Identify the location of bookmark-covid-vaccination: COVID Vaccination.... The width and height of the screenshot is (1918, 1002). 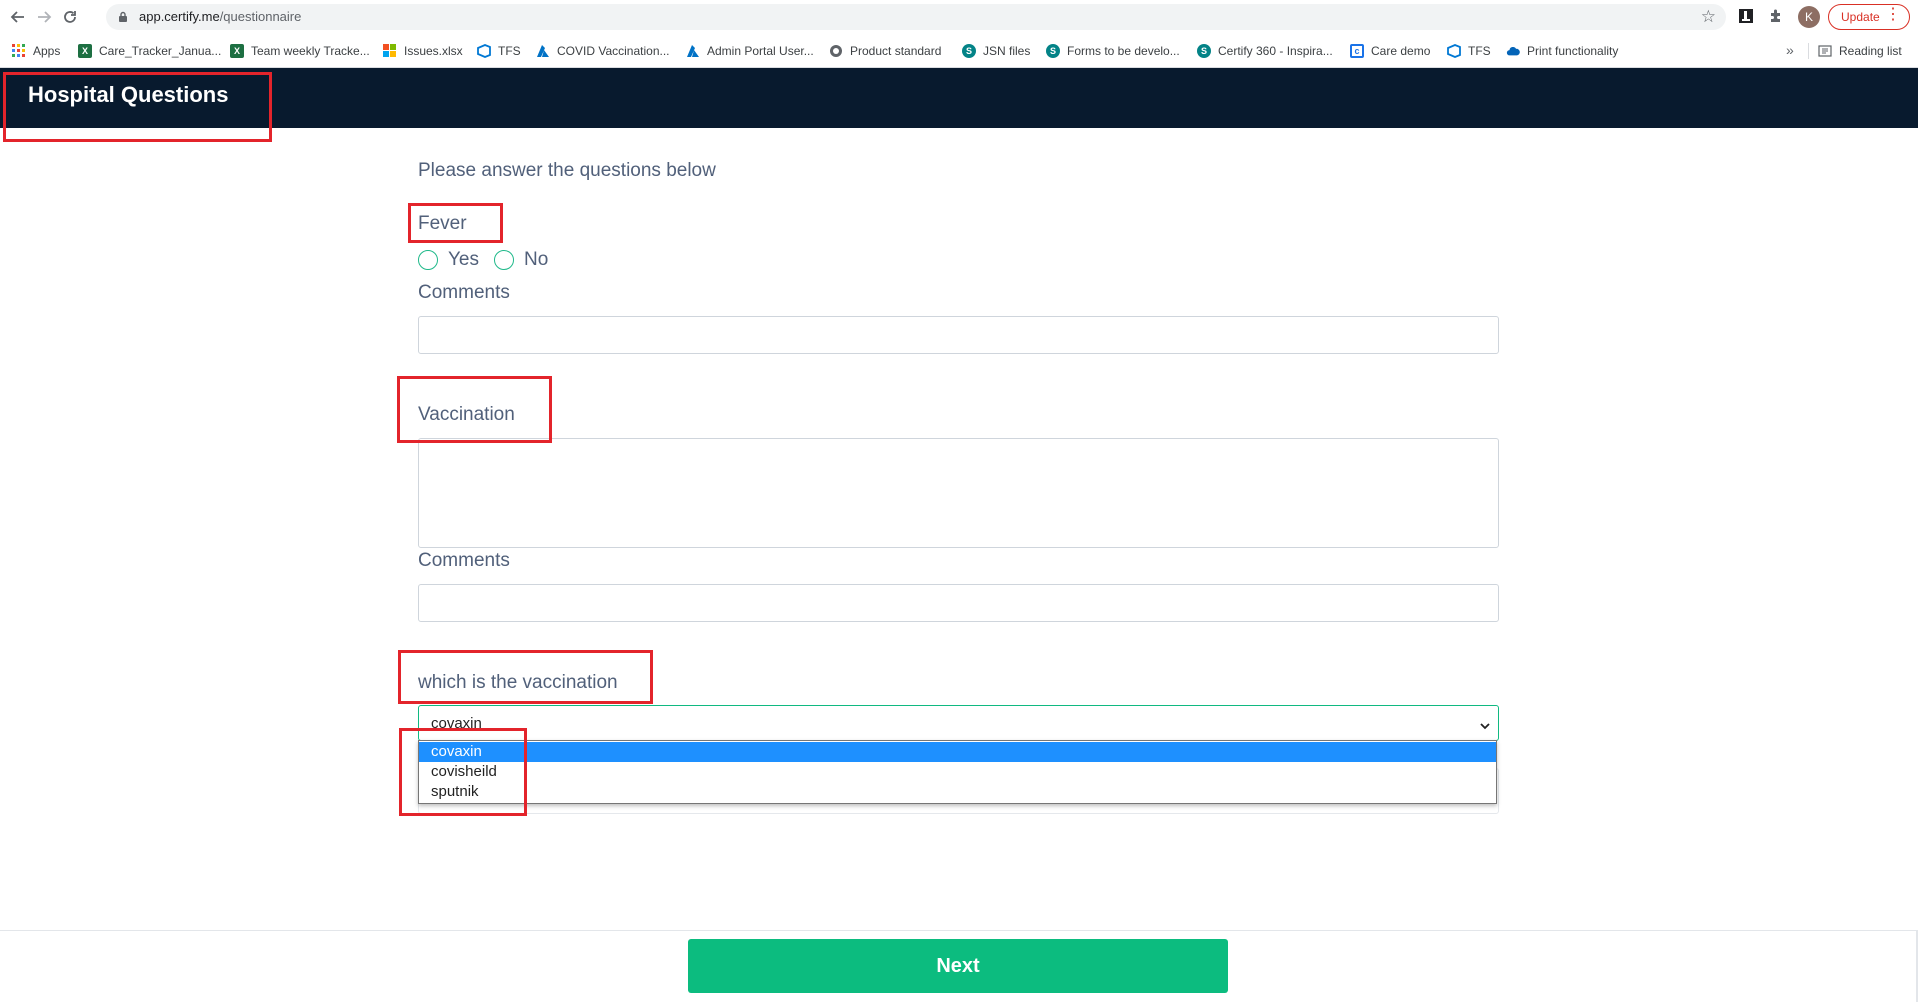
(603, 51).